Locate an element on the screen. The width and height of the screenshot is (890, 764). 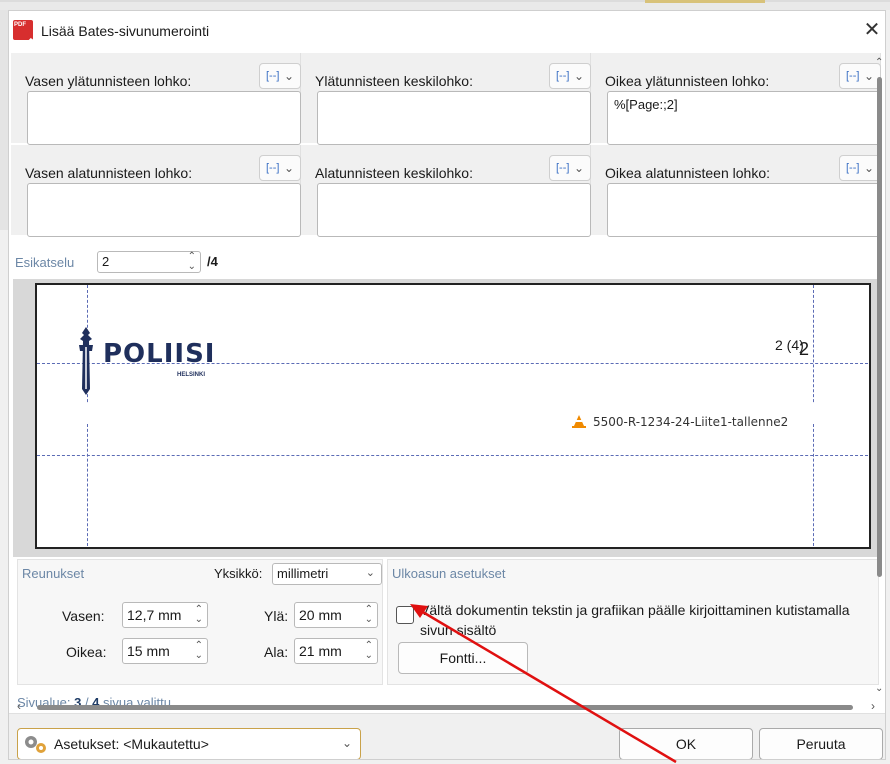
scroll-down-icon: ⌄ is located at coordinates (879, 688).